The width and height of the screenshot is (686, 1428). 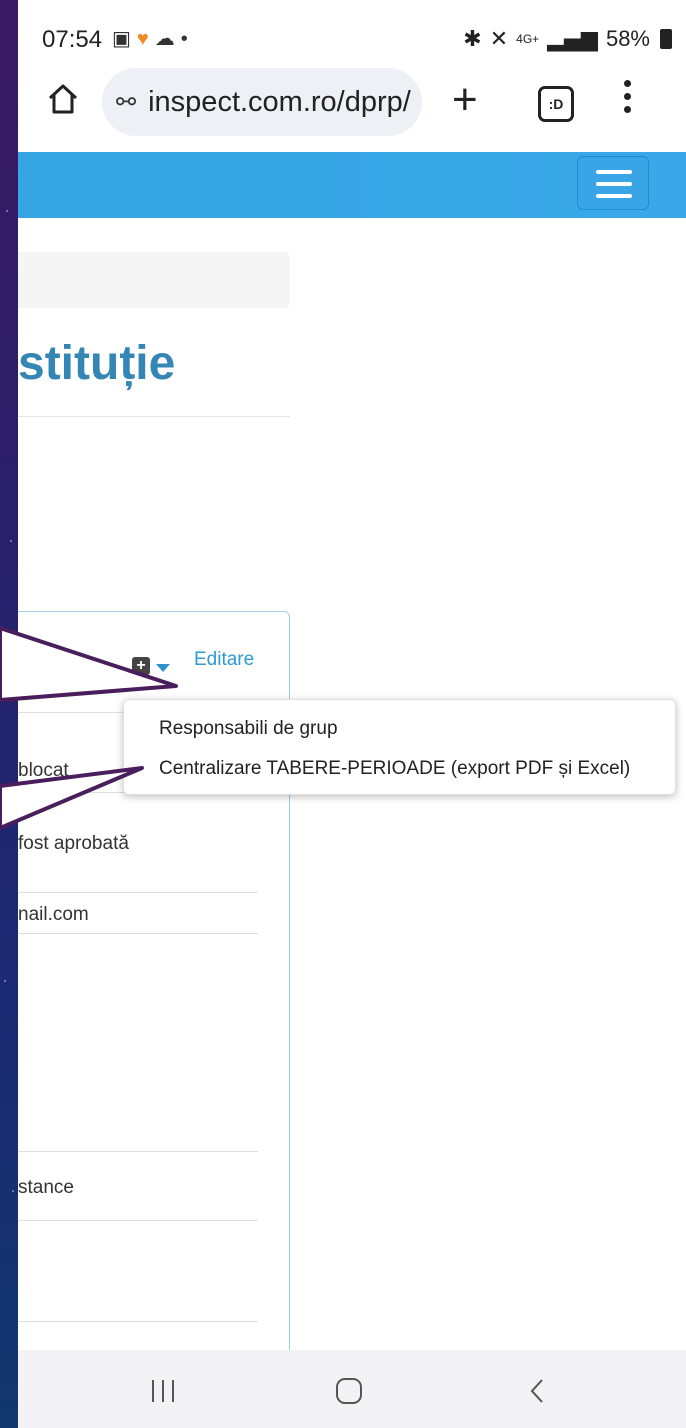 What do you see at coordinates (224, 660) in the screenshot?
I see `edit-link: Editare` at bounding box center [224, 660].